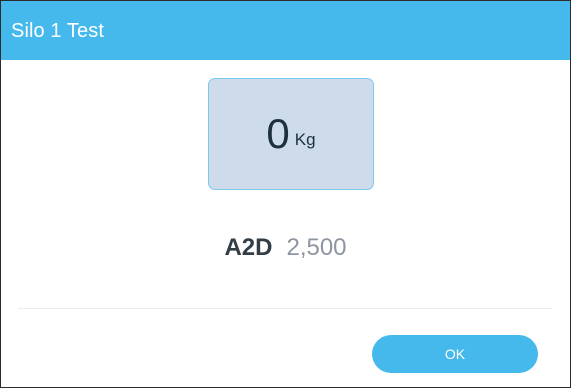 This screenshot has height=388, width=571. What do you see at coordinates (278, 133) in the screenshot?
I see `weight-value: 0` at bounding box center [278, 133].